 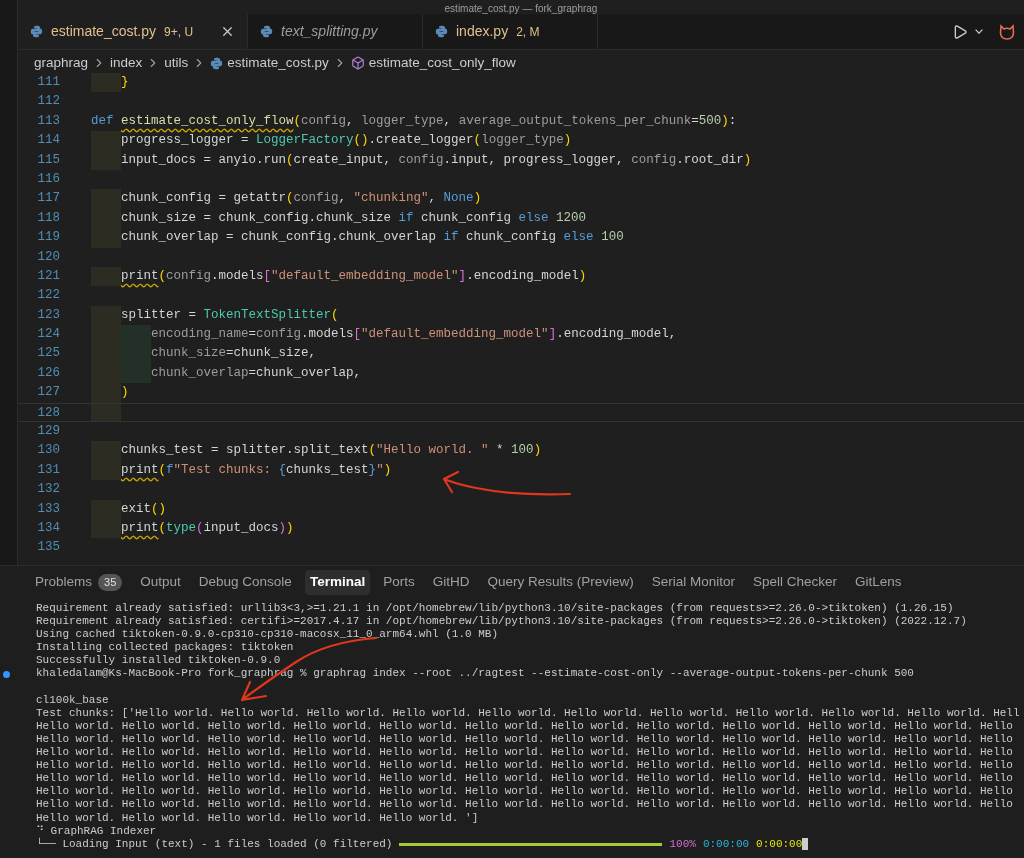 I want to click on line-number: 125, so click(x=48, y=354).